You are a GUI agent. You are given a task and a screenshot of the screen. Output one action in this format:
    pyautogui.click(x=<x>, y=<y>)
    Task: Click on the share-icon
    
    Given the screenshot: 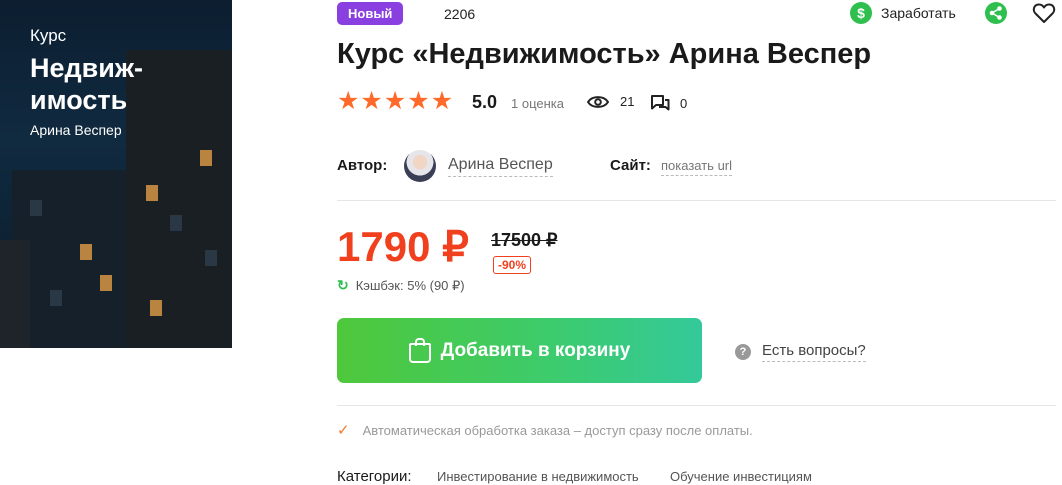 What is the action you would take?
    pyautogui.click(x=995, y=13)
    